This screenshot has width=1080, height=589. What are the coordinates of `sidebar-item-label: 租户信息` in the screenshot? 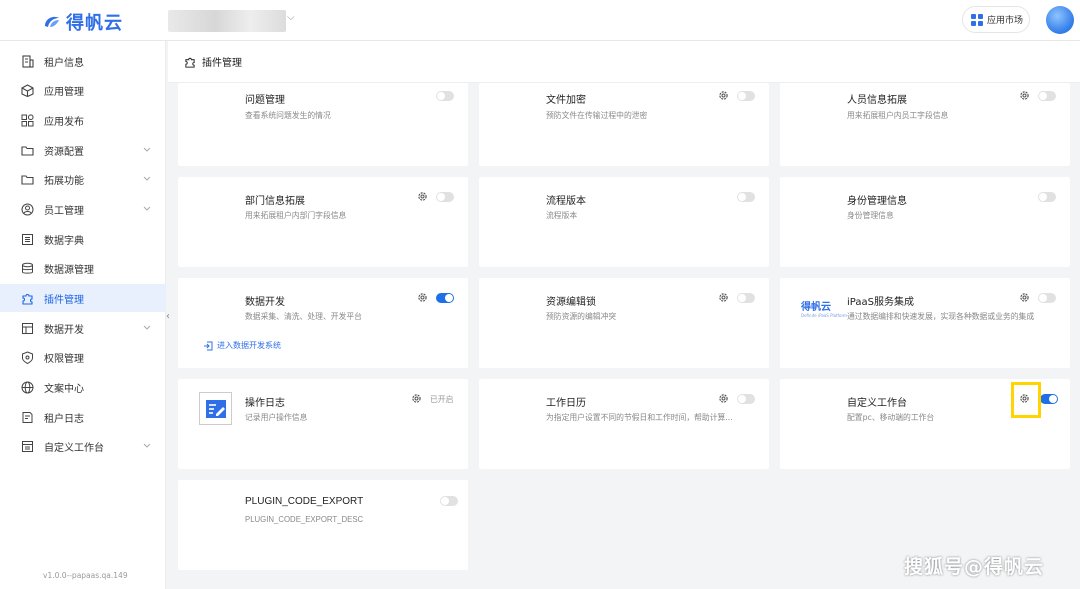 It's located at (64, 63).